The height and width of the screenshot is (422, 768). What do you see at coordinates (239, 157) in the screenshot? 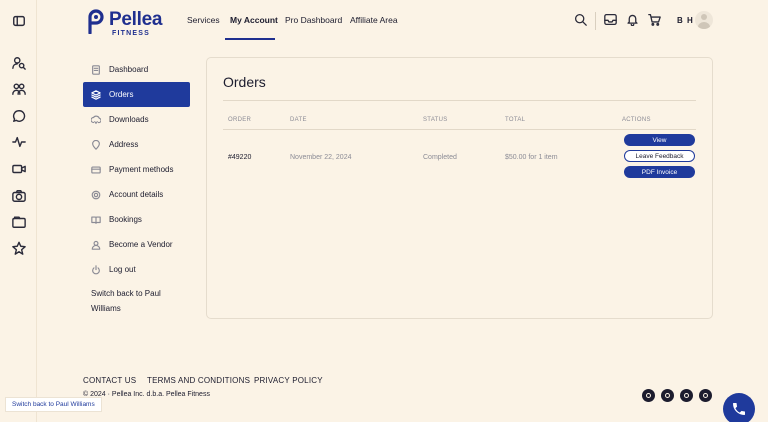
I see `order-number-link: #49220` at bounding box center [239, 157].